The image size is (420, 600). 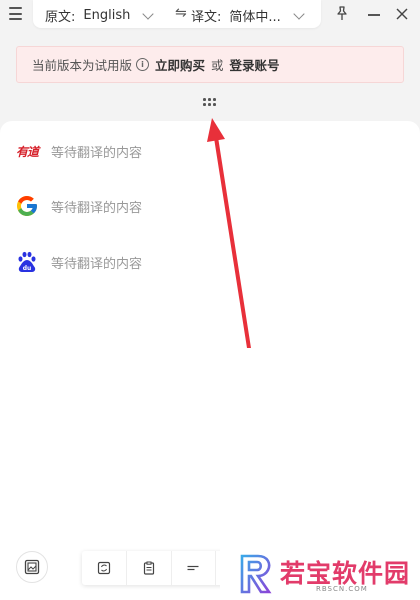 What do you see at coordinates (27, 151) in the screenshot?
I see `youdao-logo-icon: 有道` at bounding box center [27, 151].